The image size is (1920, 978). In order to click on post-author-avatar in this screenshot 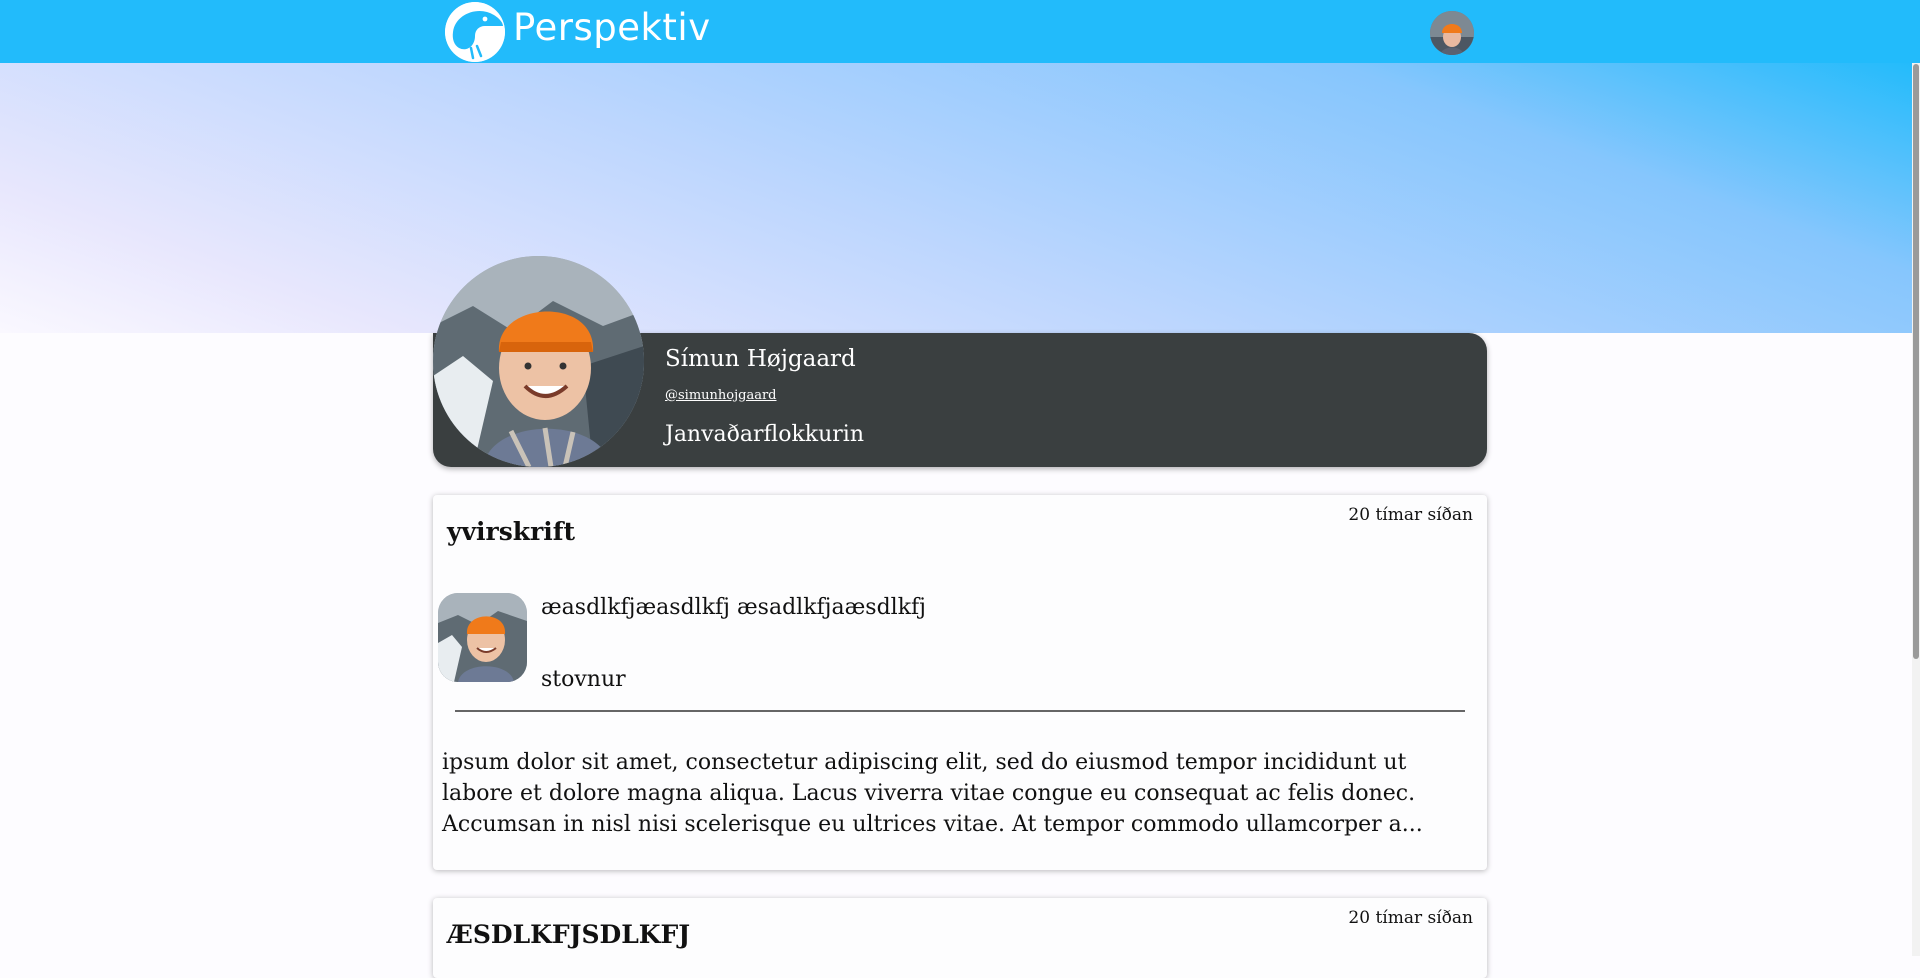, I will do `click(482, 637)`.